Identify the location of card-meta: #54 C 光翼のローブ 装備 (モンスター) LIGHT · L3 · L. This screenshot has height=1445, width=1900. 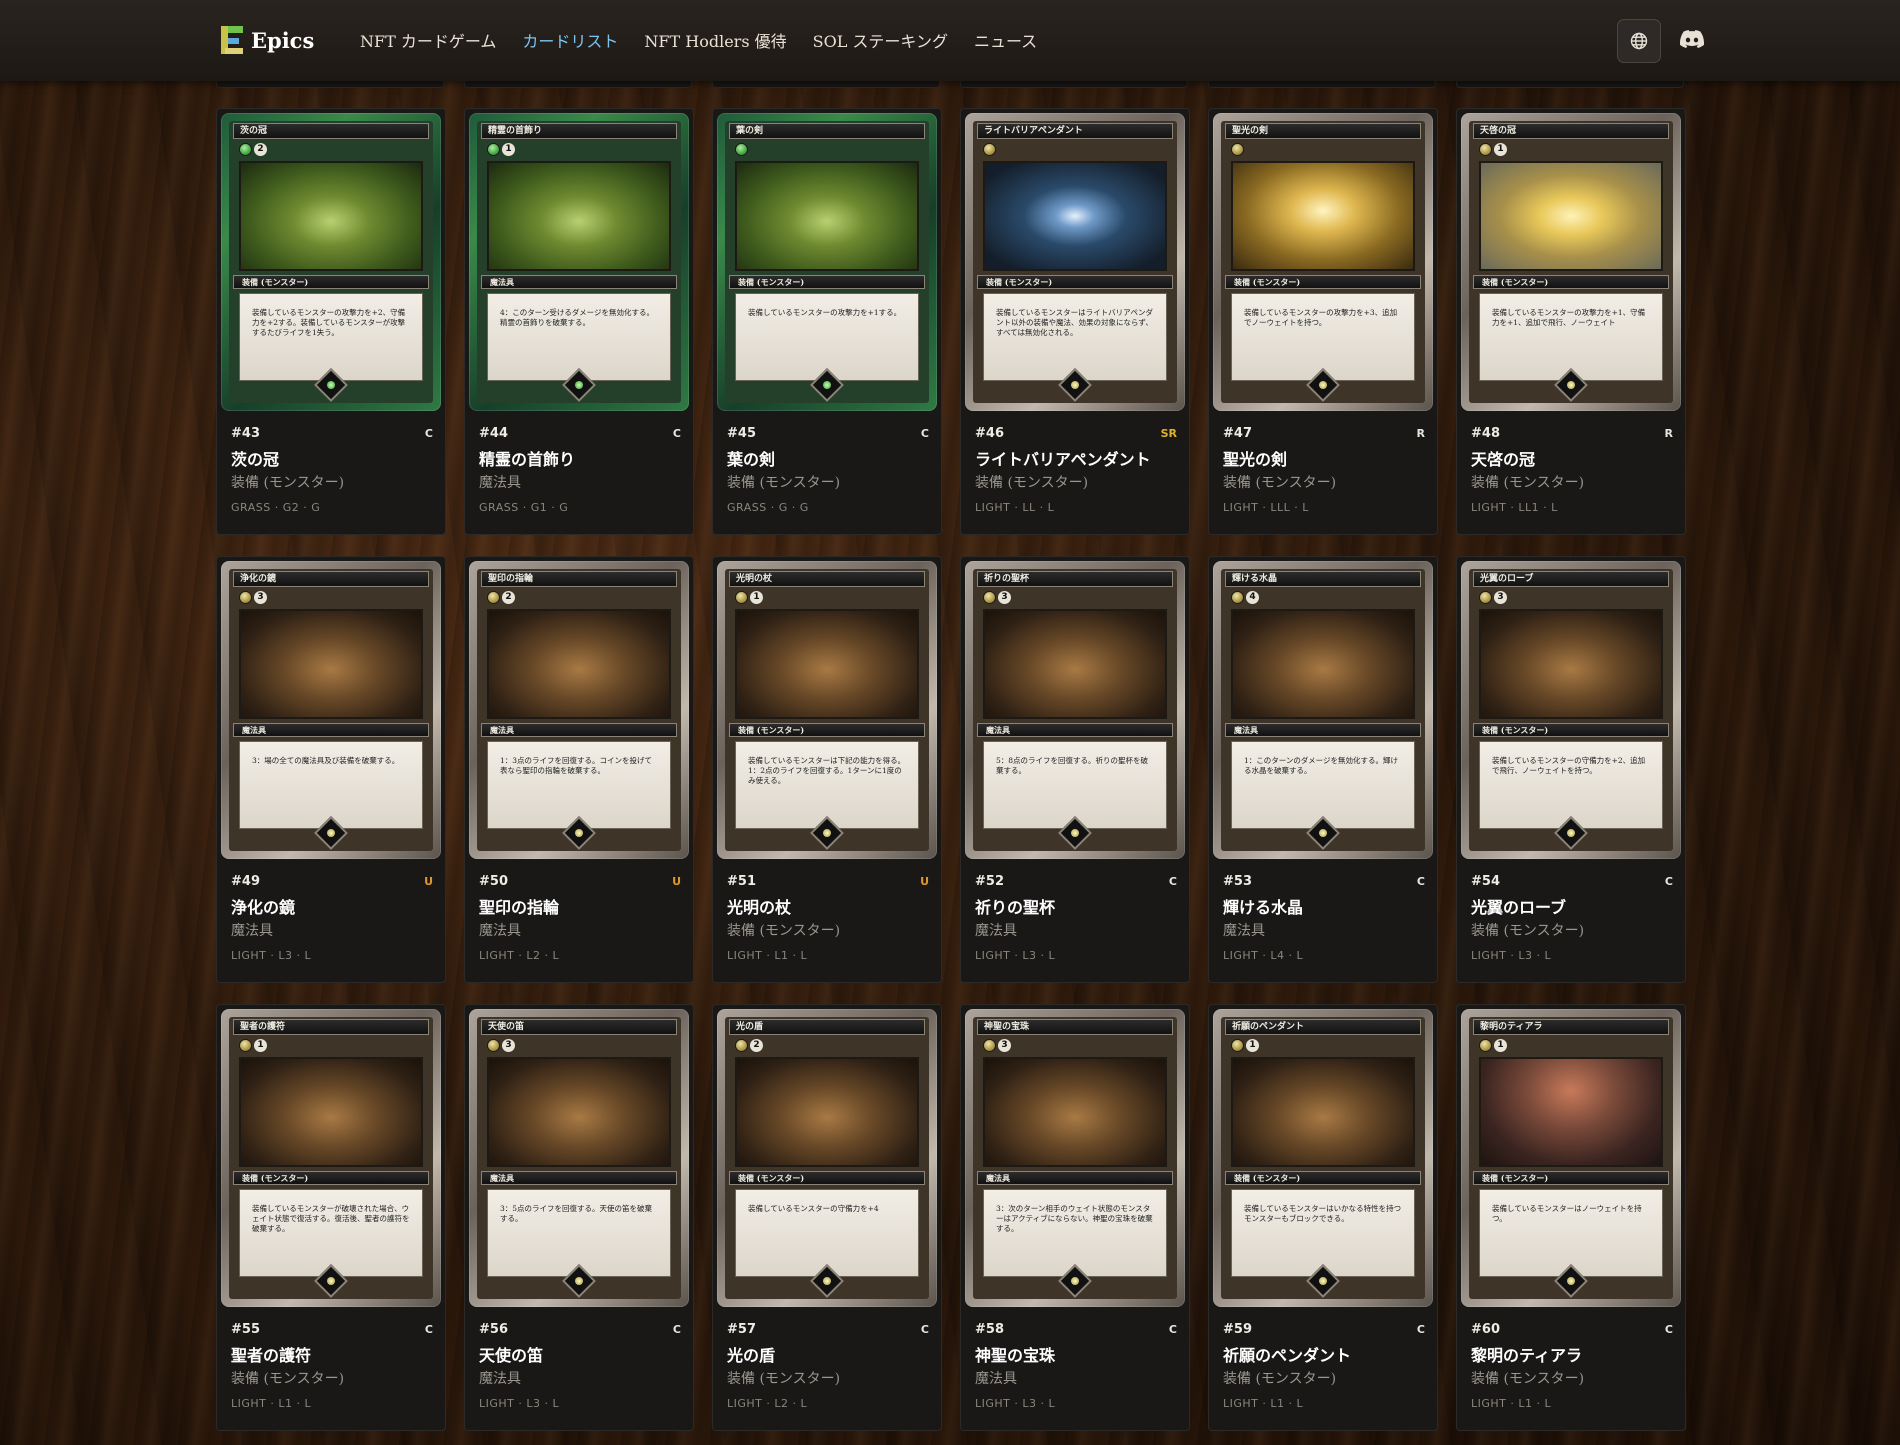
(1572, 917).